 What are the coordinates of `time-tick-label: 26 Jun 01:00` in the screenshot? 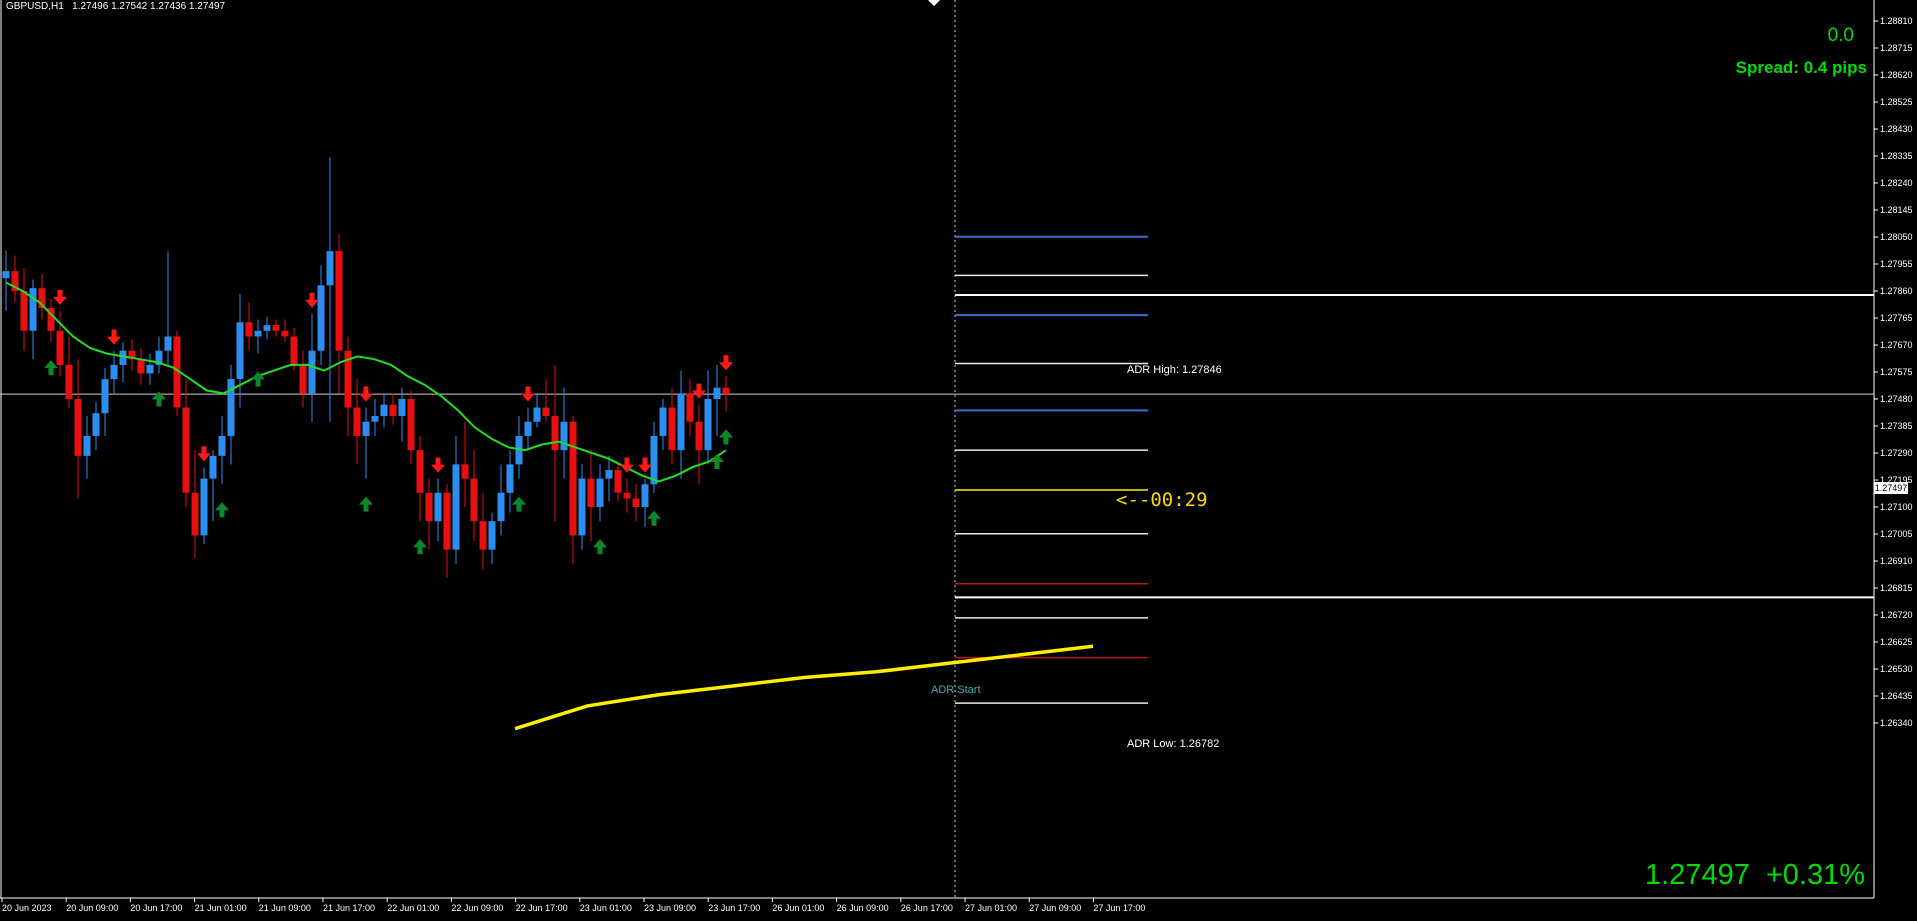 It's located at (798, 908).